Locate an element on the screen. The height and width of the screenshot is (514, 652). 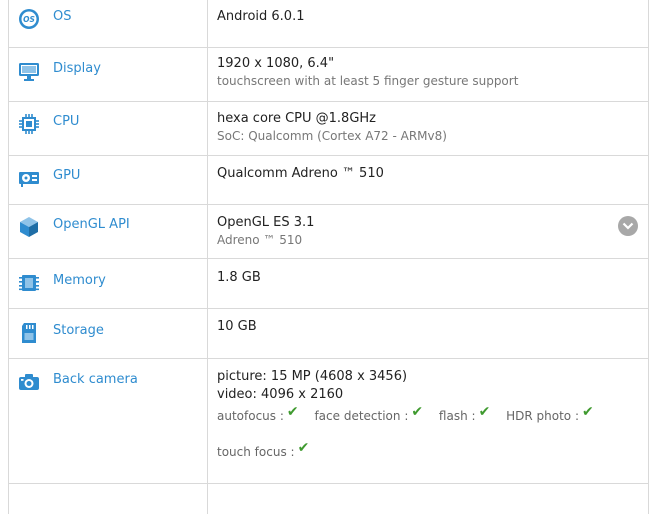
spec-row-opengl: OpenGL API OpenGL ES 3.1 Adreno ™ 510 is located at coordinates (328, 232).